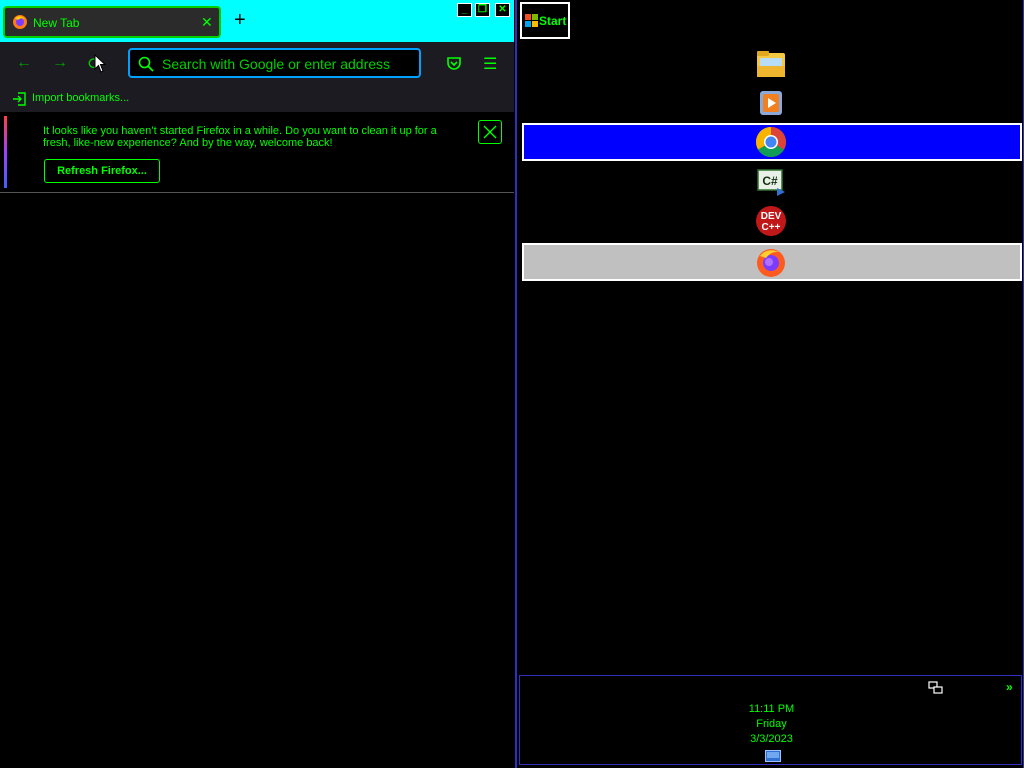  I want to click on clock-day: Friday, so click(771, 724).